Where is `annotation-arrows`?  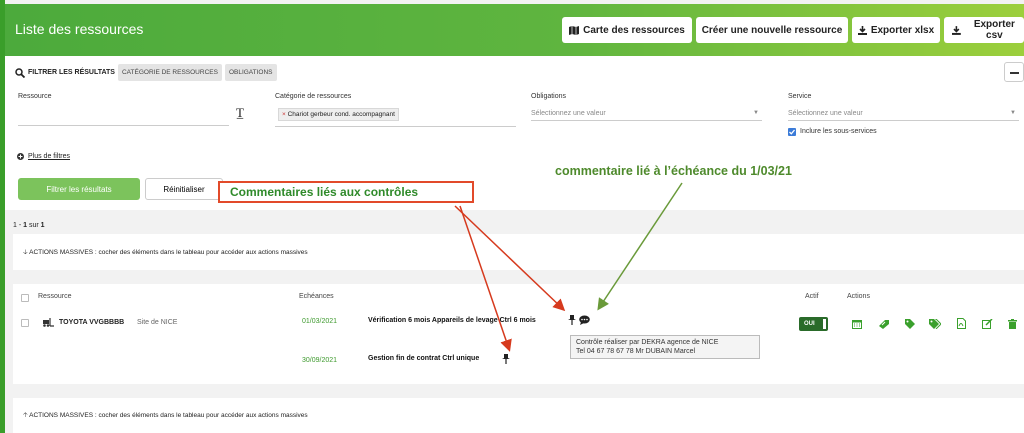
annotation-arrows is located at coordinates (568, 267).